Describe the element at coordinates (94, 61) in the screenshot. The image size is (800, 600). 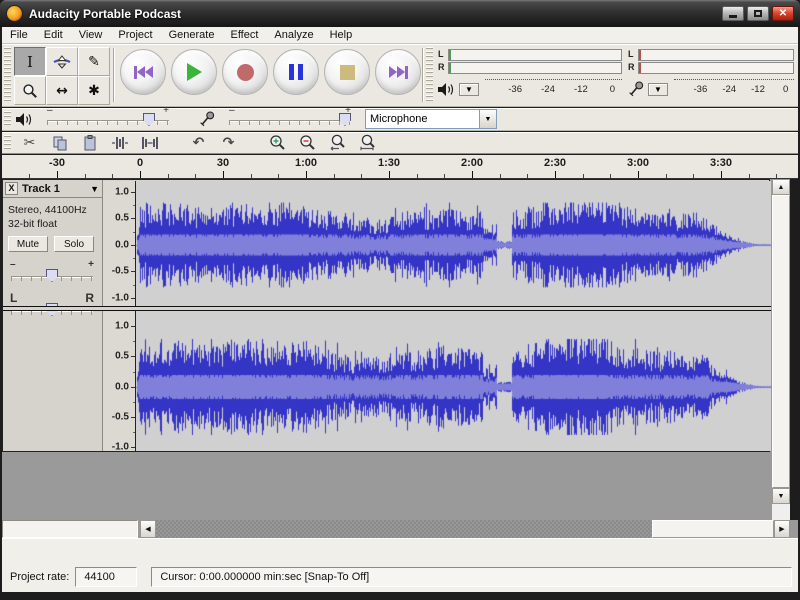
I see `draw-tool-button: ✎` at that location.